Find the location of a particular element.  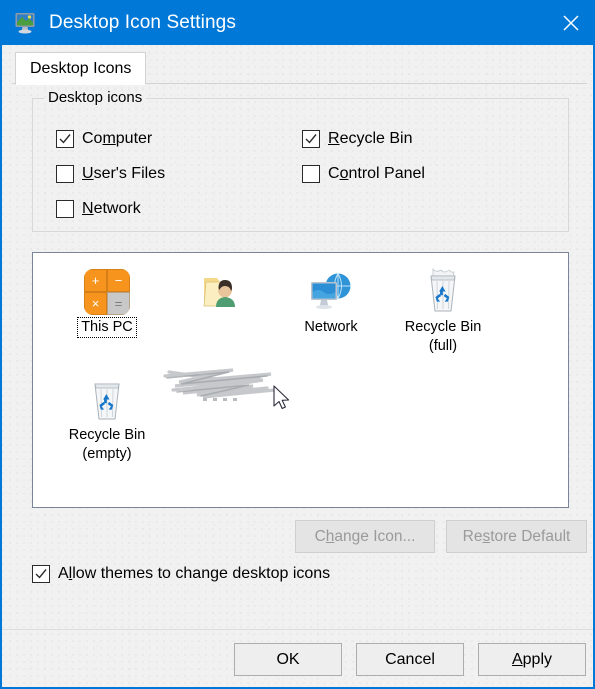

tab-strip: Desktop Icons is located at coordinates (299, 68).